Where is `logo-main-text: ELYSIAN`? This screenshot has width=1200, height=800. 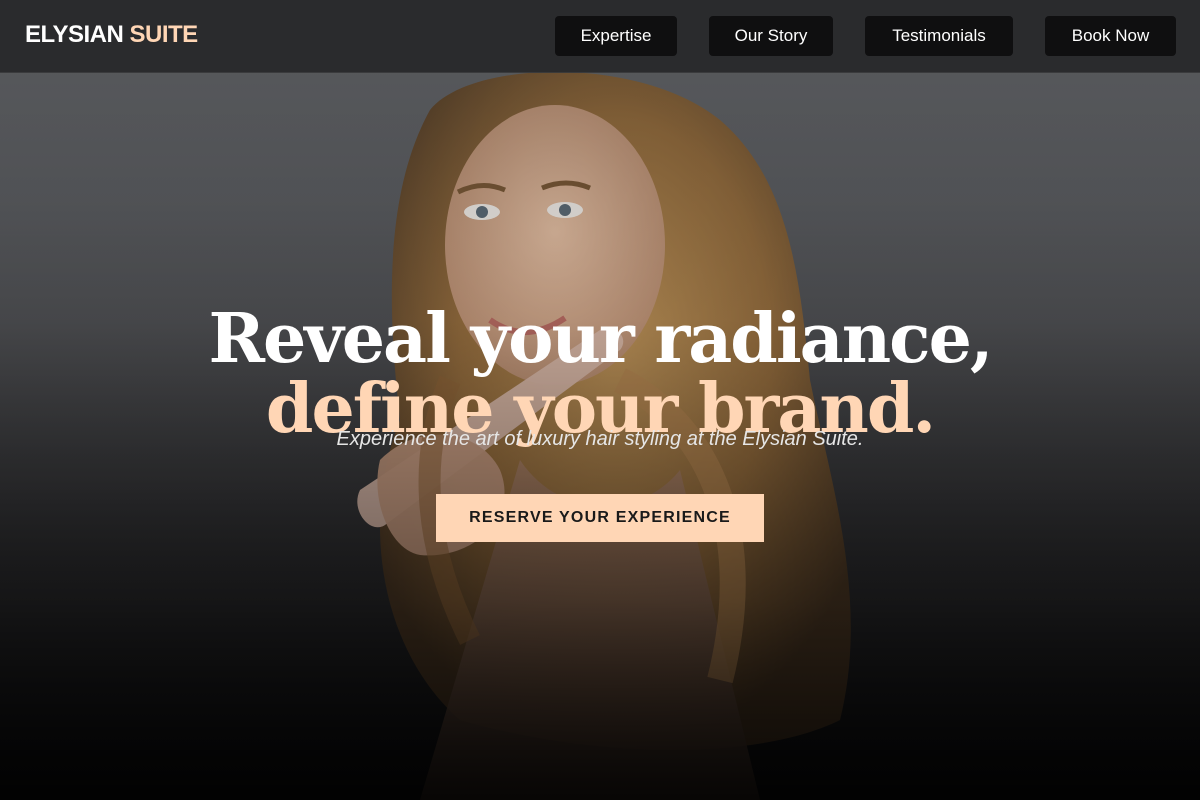 logo-main-text: ELYSIAN is located at coordinates (74, 34).